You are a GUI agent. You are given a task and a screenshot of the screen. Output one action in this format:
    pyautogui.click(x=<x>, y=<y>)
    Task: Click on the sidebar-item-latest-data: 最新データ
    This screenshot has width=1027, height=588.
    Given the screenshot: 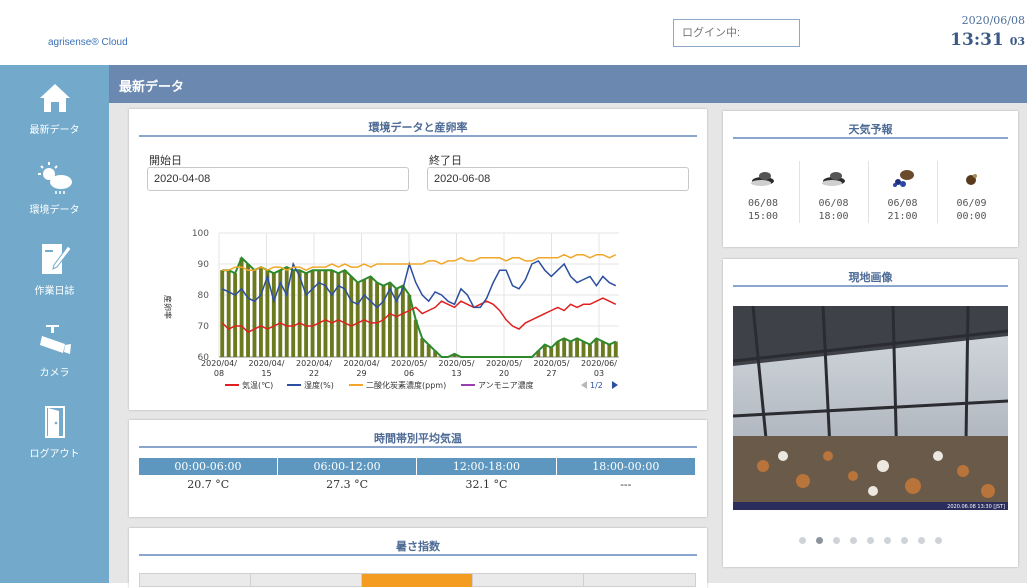 What is the action you would take?
    pyautogui.click(x=54, y=121)
    